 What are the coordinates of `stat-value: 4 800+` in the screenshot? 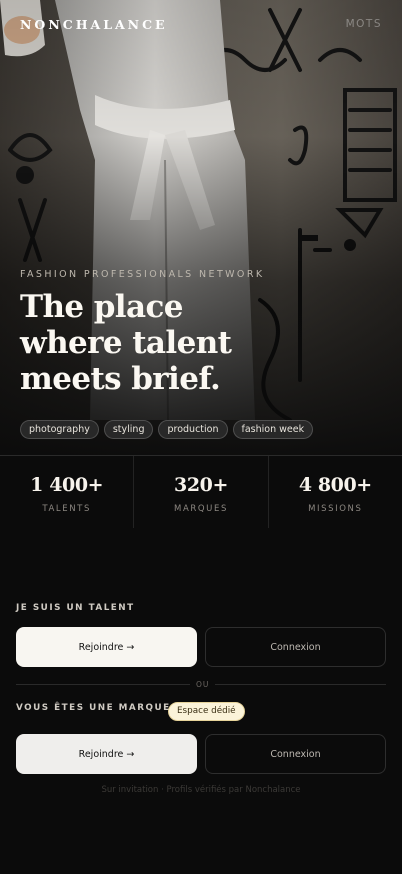 It's located at (335, 485).